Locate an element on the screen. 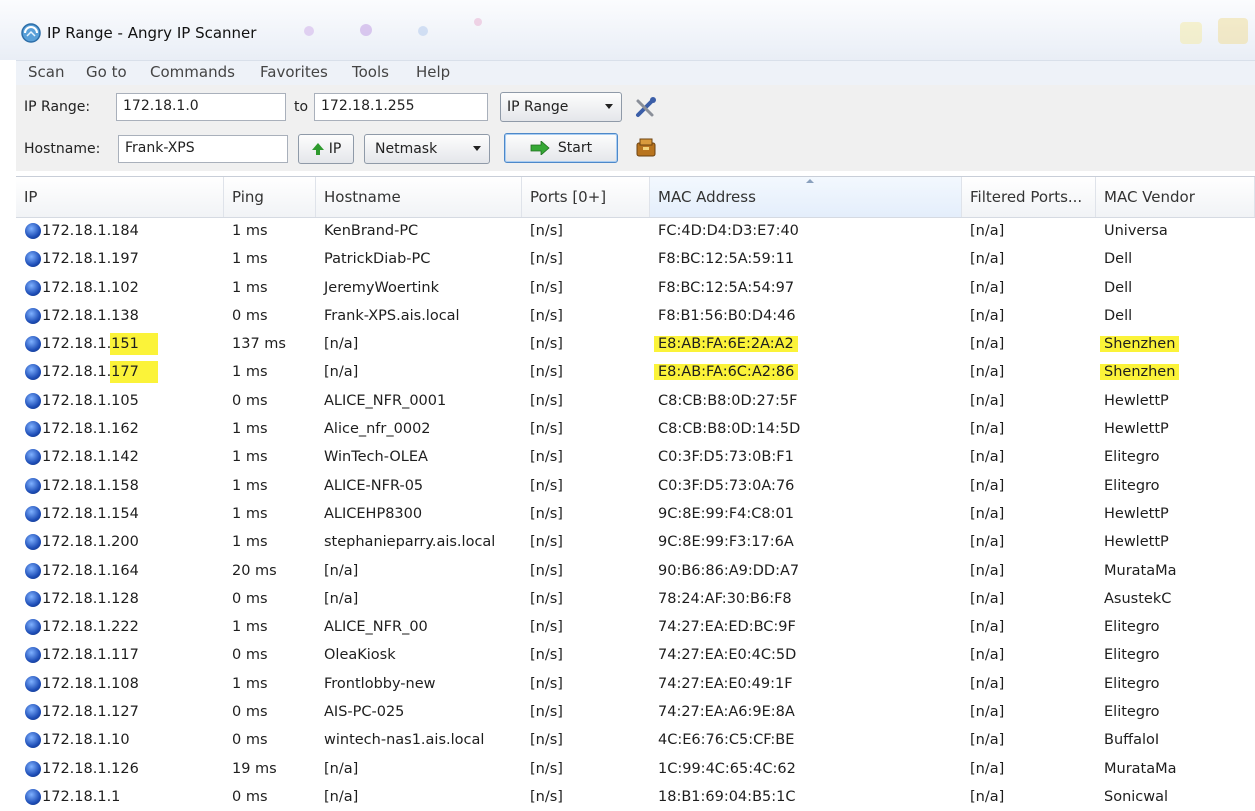  cell-mac-address-text: 74:27:EA:E0:49:1F is located at coordinates (725, 683).